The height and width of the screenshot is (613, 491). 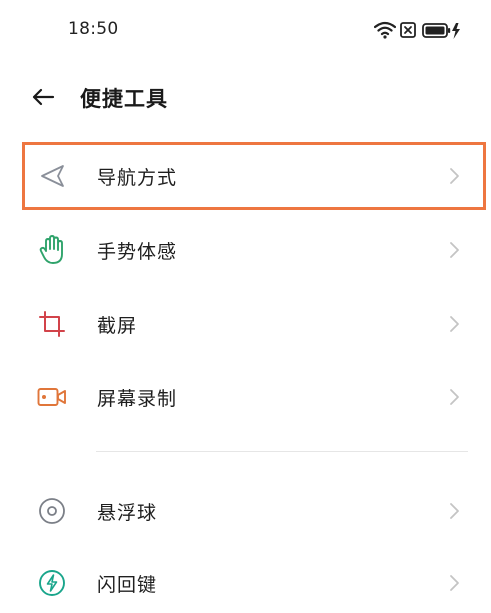 I want to click on page-title: 便捷工具, so click(x=124, y=99).